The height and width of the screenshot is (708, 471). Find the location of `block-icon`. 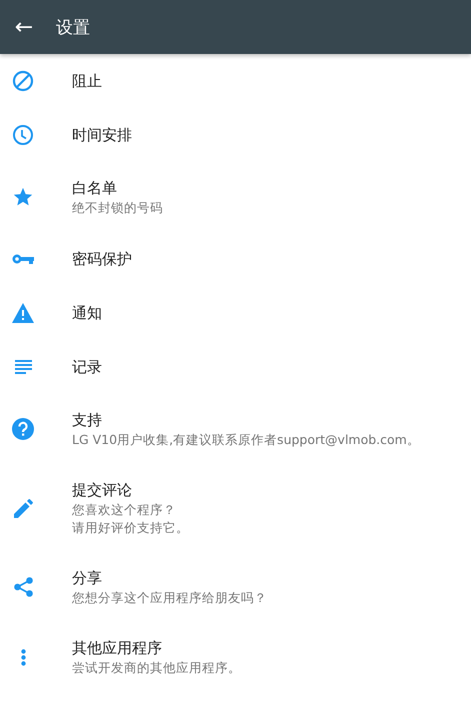

block-icon is located at coordinates (23, 81).